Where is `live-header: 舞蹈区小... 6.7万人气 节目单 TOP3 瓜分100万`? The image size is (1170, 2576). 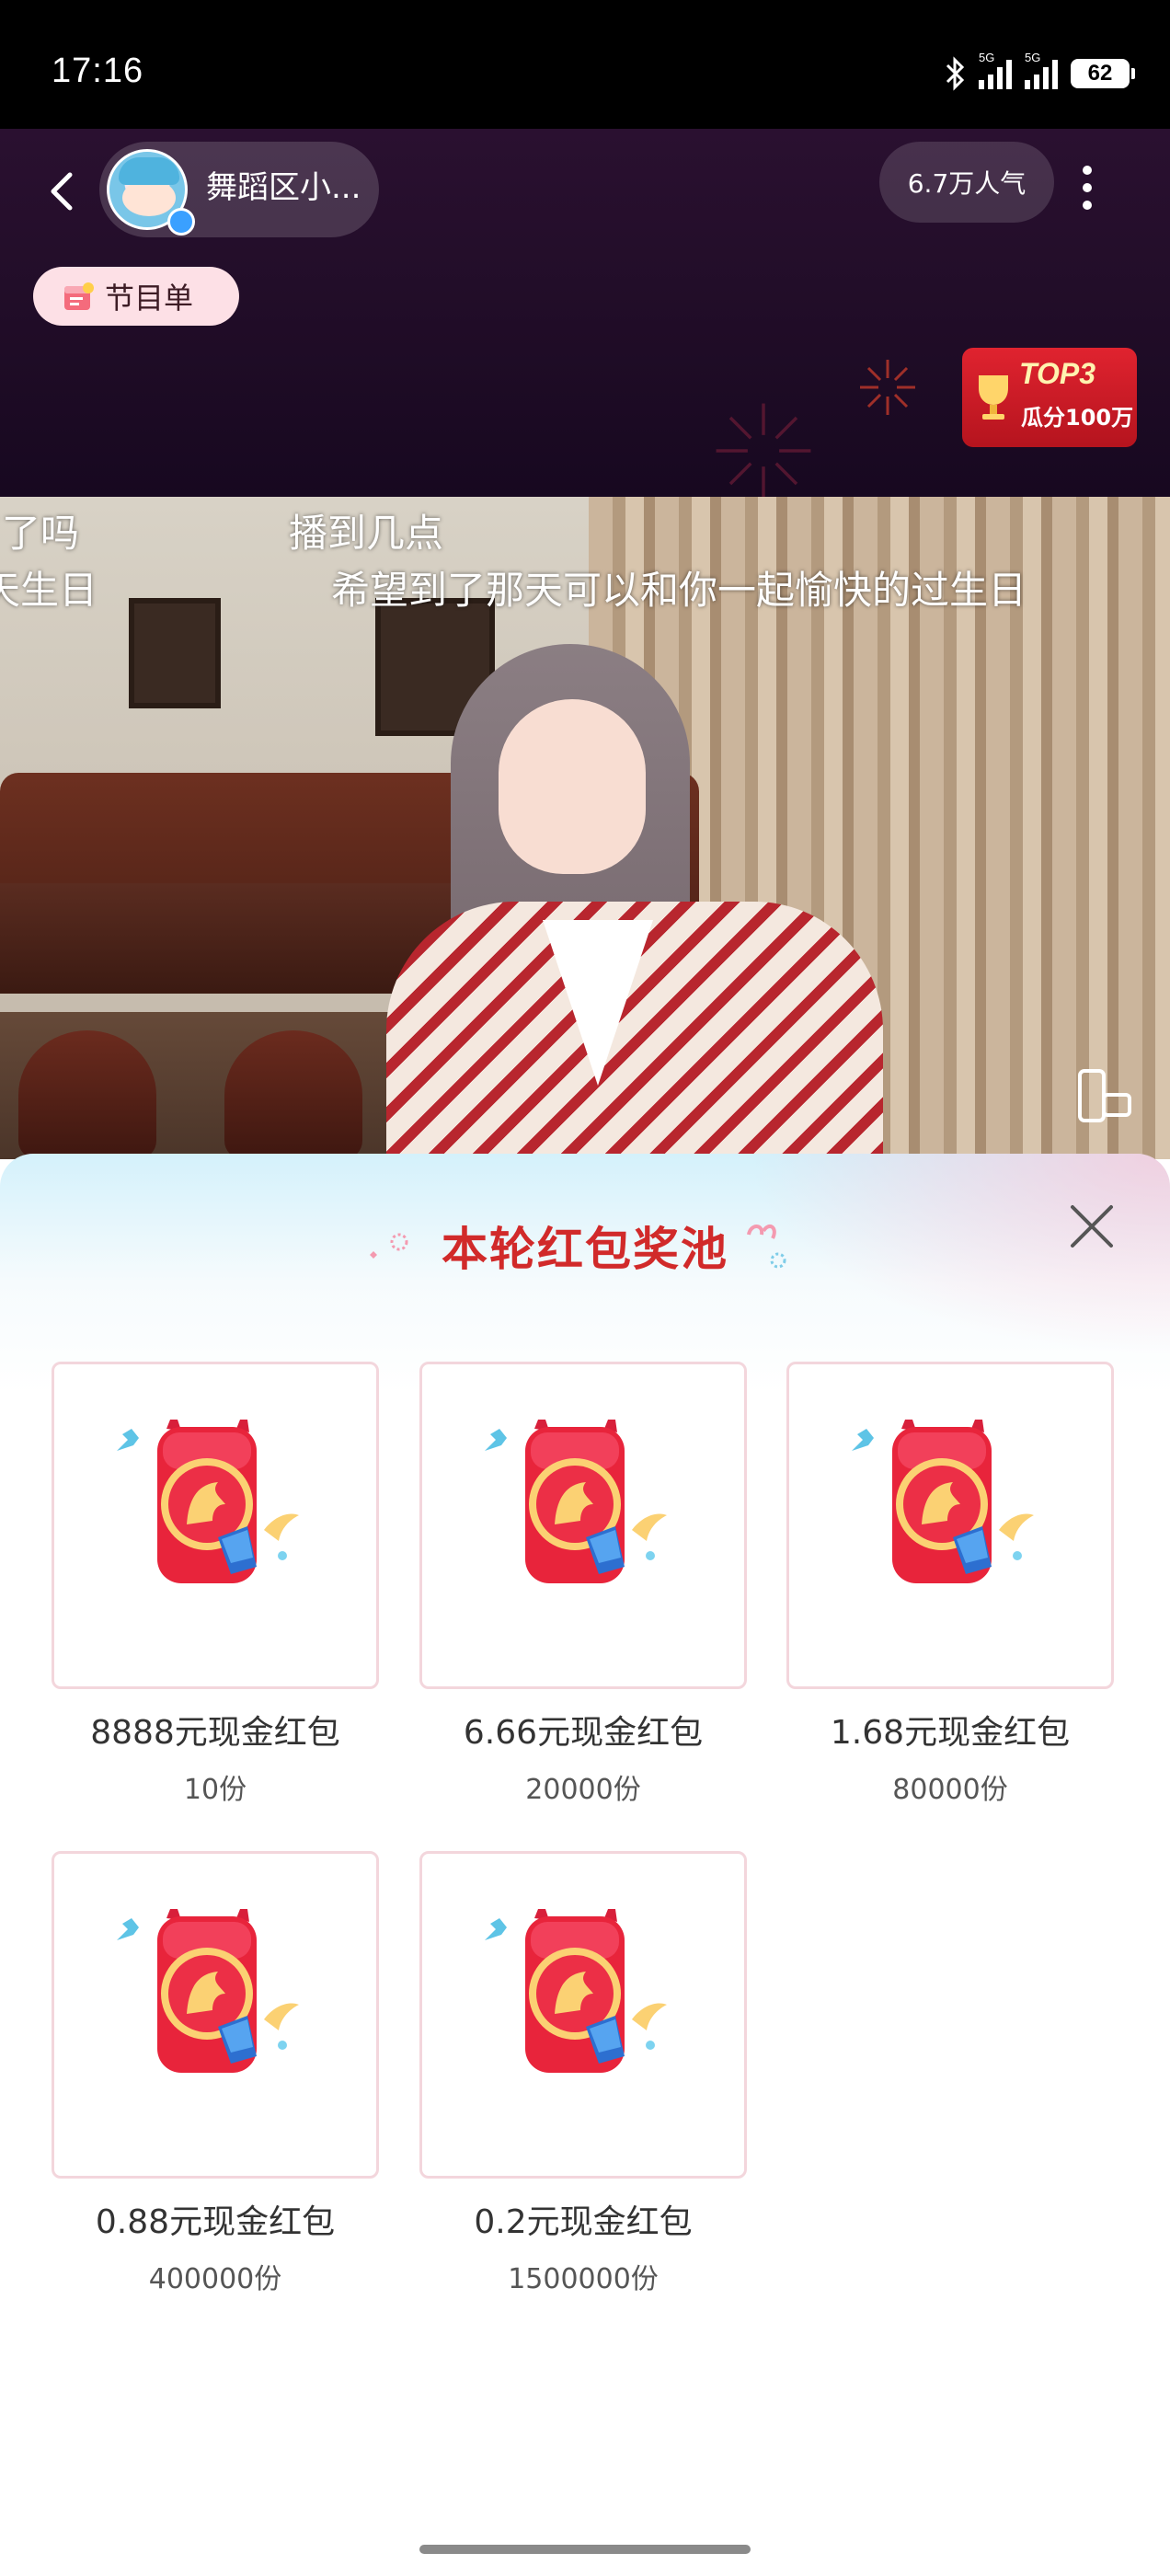
live-header: 舞蹈区小... 6.7万人气 节目单 TOP3 瓜分100万 is located at coordinates (585, 313).